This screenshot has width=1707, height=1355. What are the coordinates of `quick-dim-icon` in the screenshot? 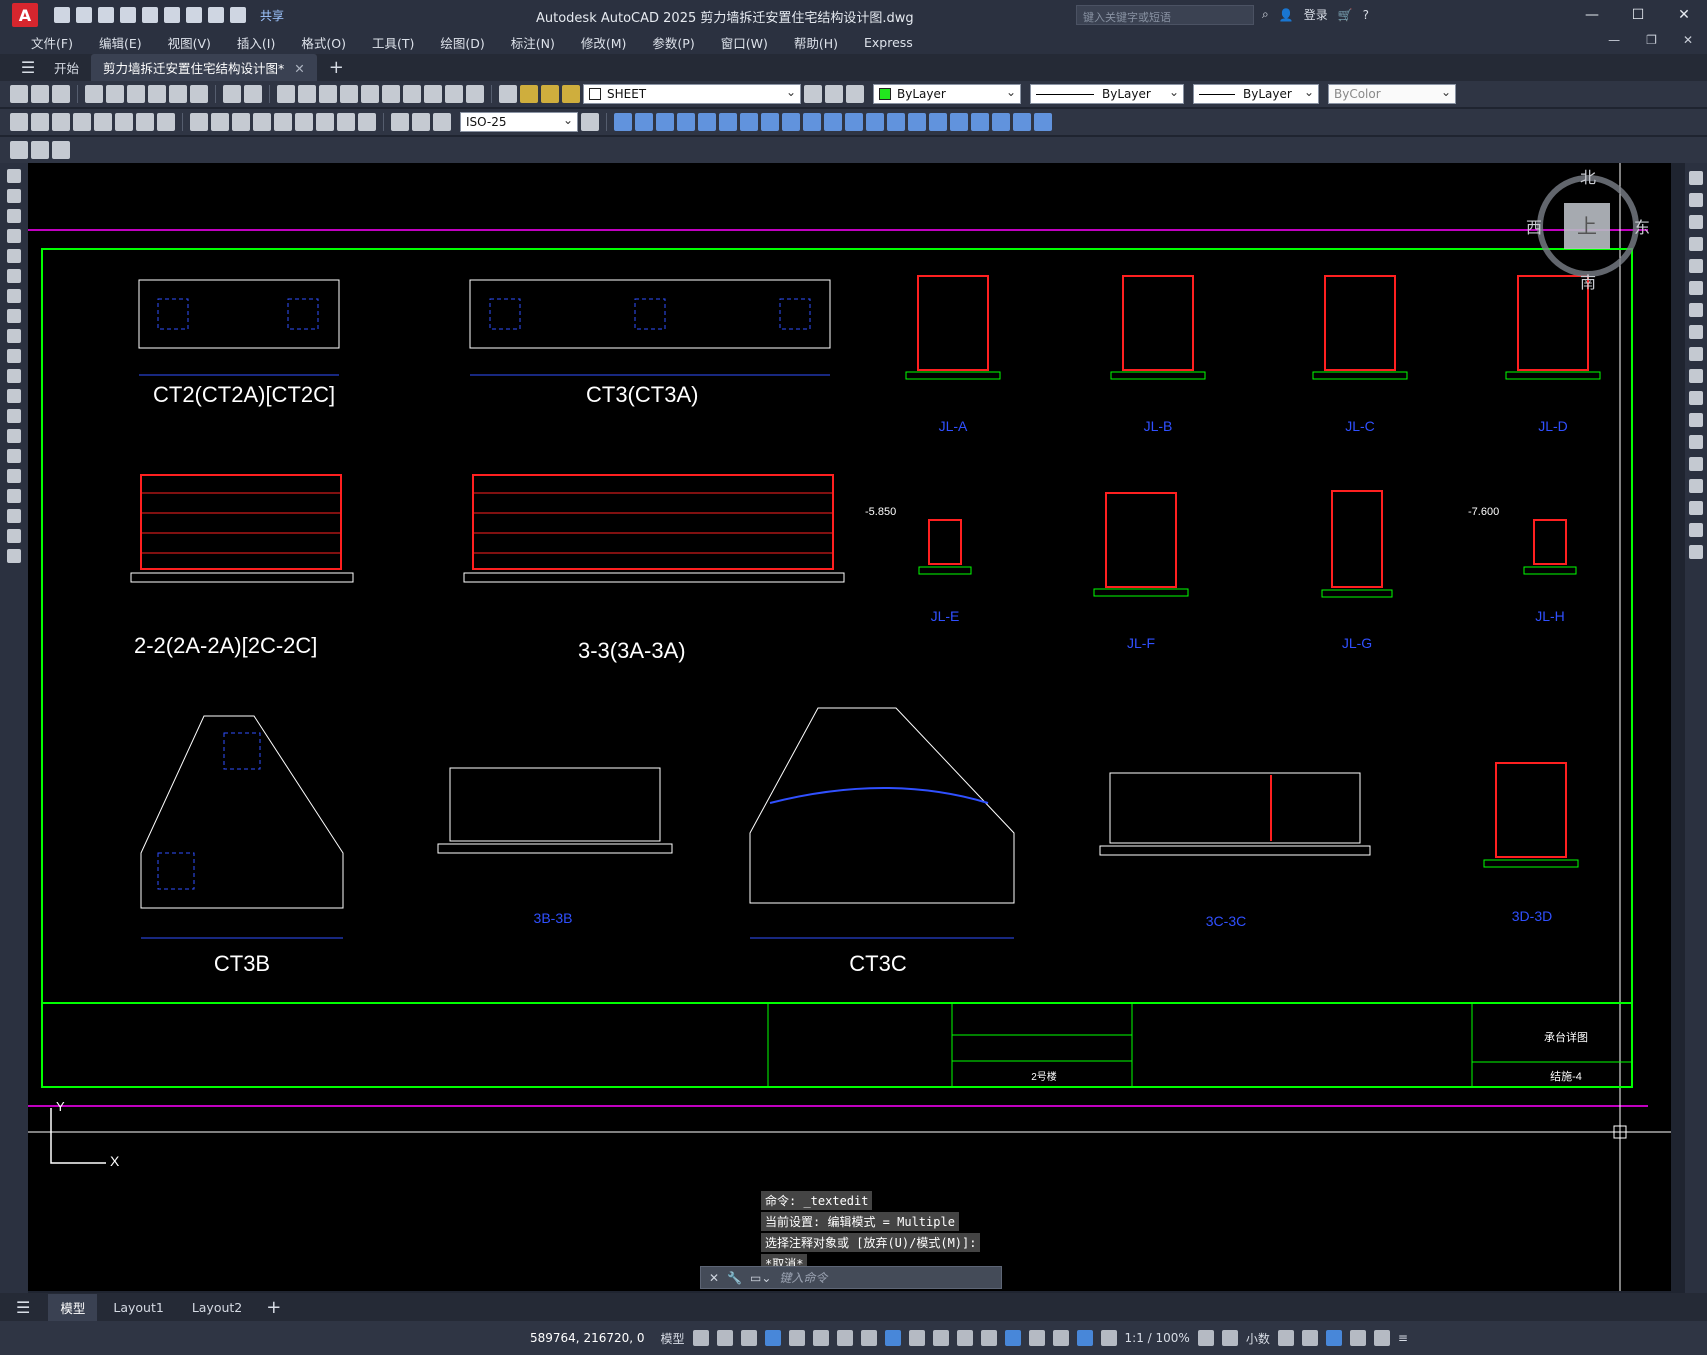 It's located at (199, 122).